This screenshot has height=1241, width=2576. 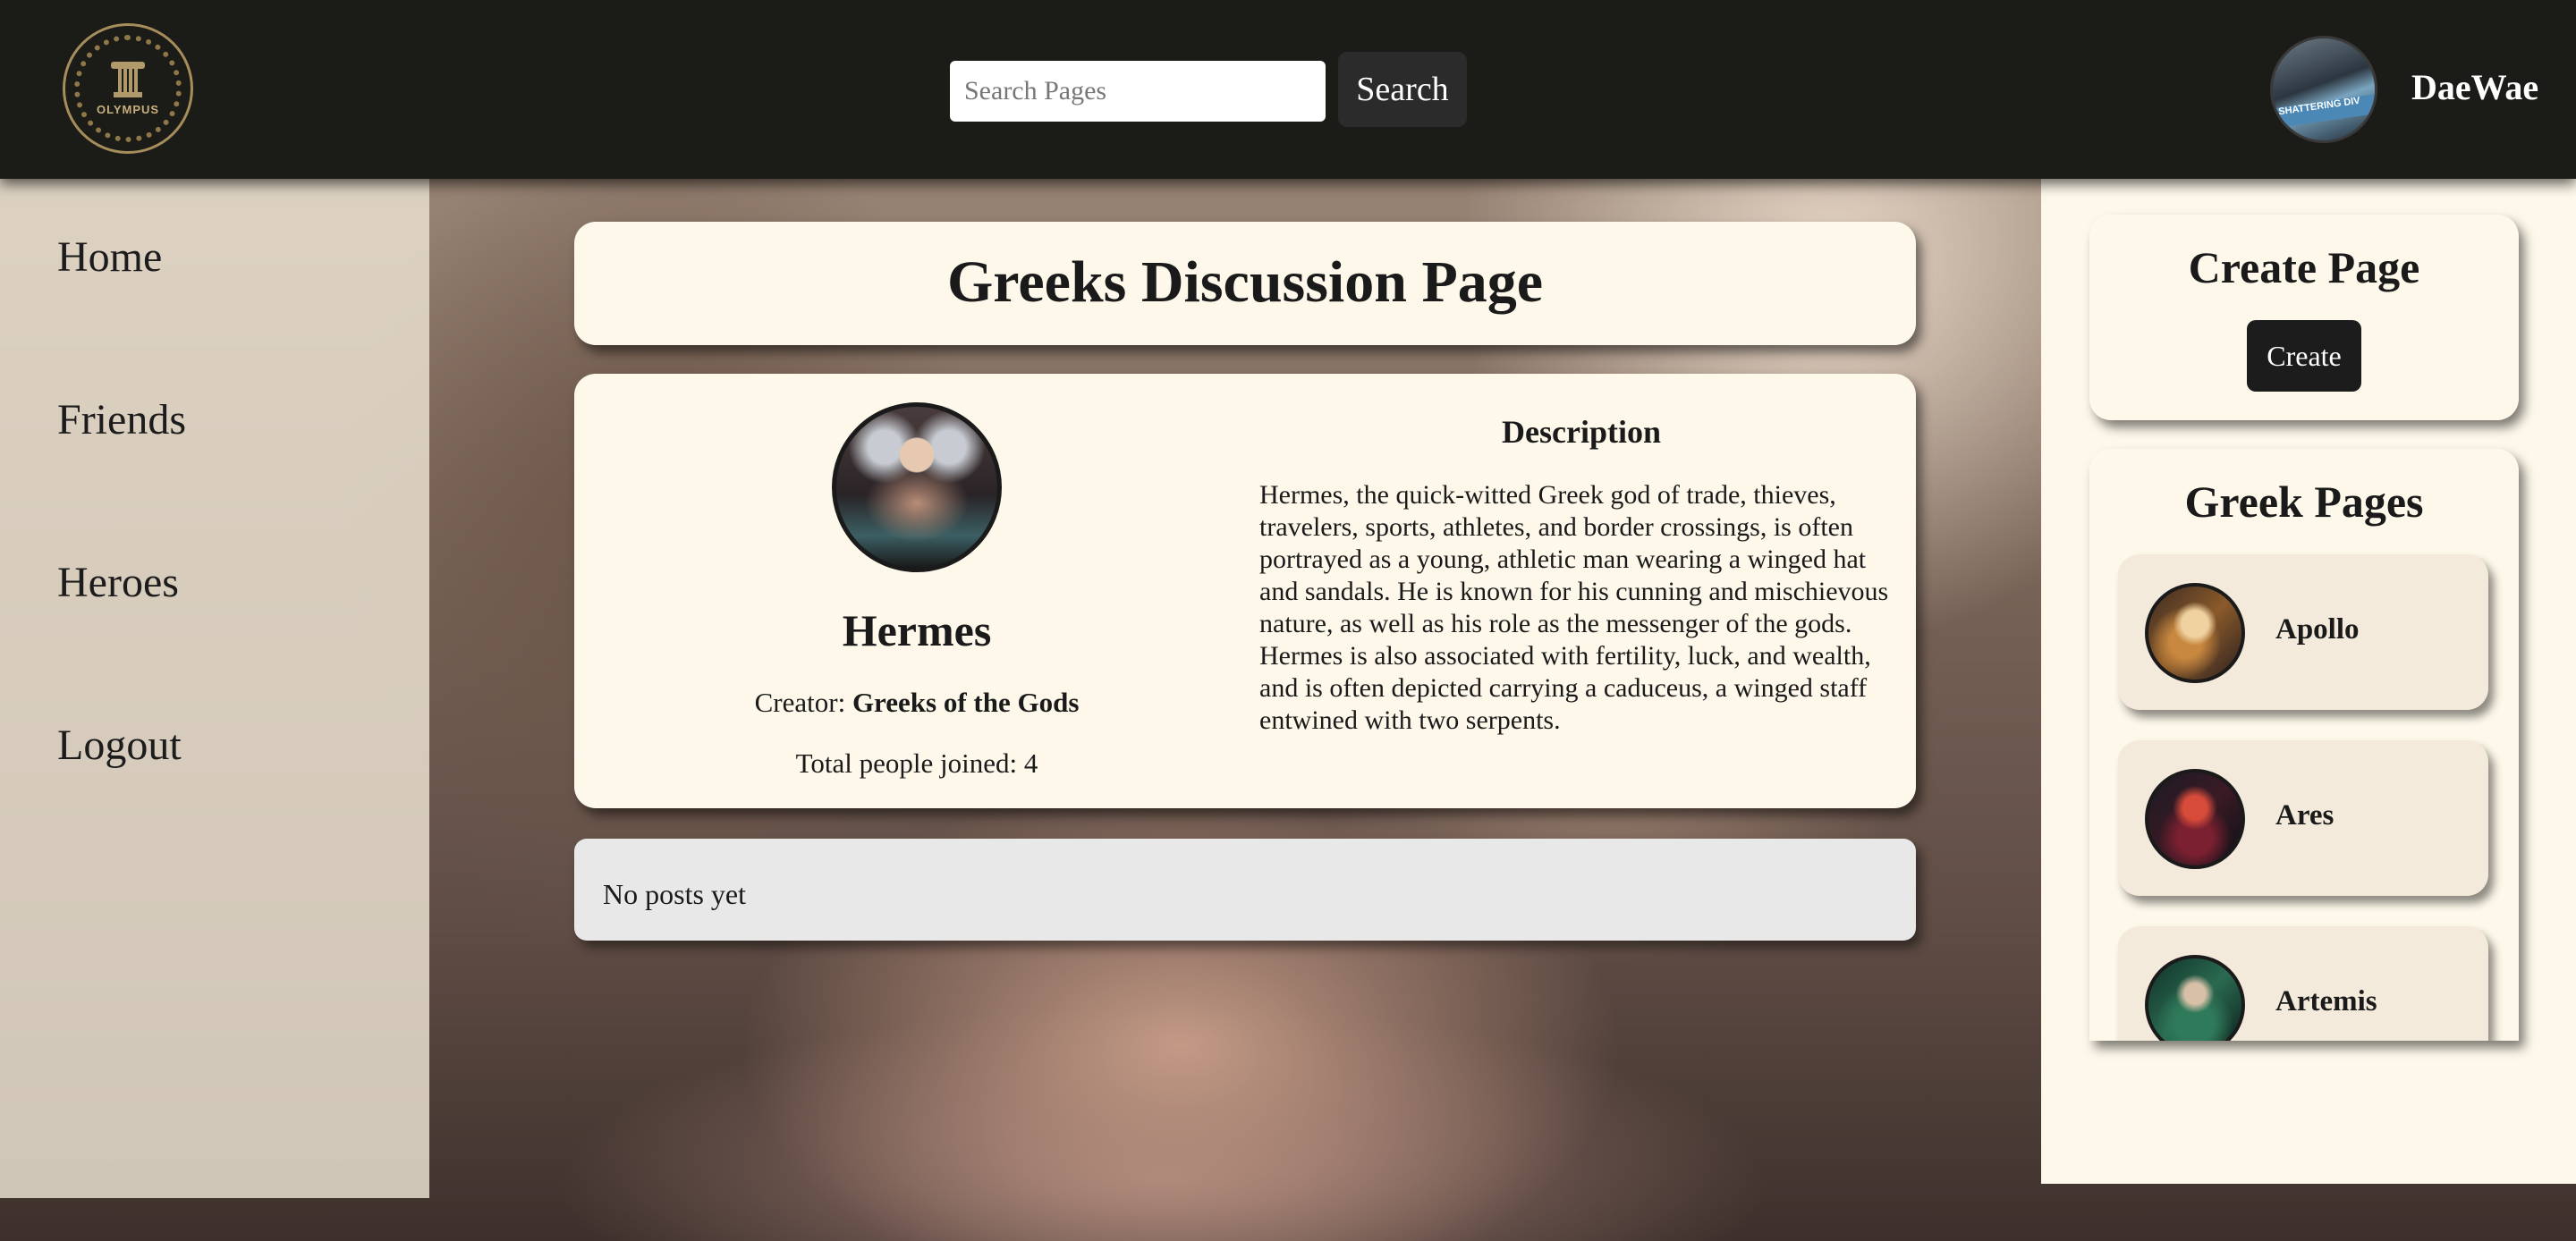 I want to click on description-title: Description, so click(x=1581, y=432).